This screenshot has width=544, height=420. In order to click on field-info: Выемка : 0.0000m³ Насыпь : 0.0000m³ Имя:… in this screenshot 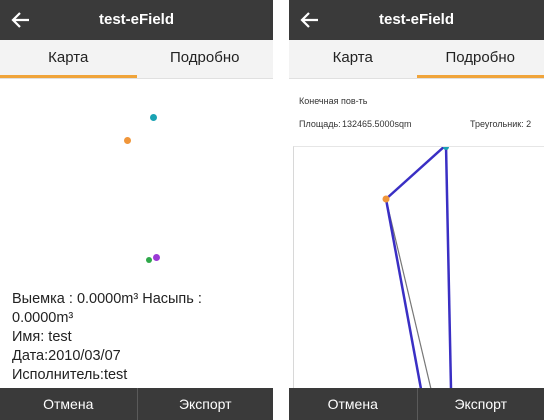, I will do `click(138, 337)`.